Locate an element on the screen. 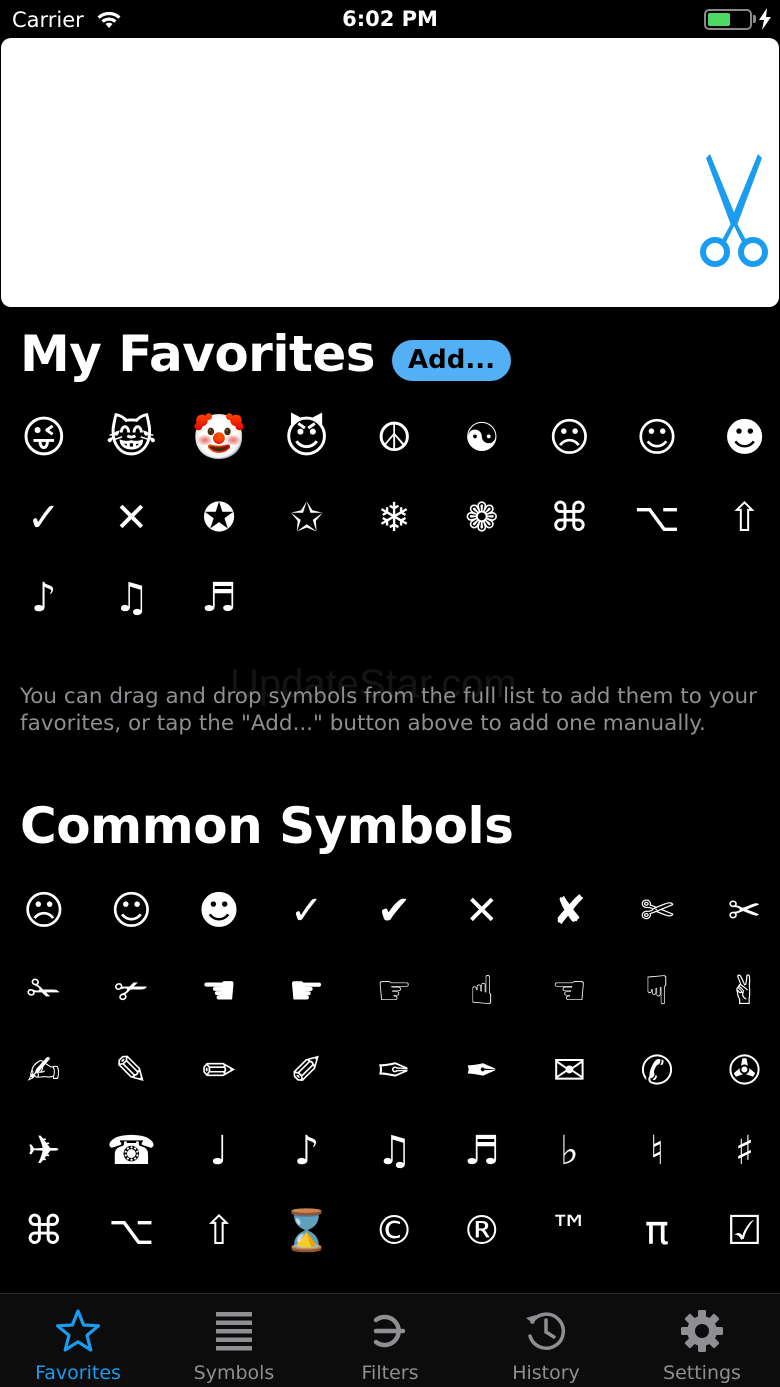 The width and height of the screenshot is (780, 1387). symbol-cell: ♯ is located at coordinates (740, 1151).